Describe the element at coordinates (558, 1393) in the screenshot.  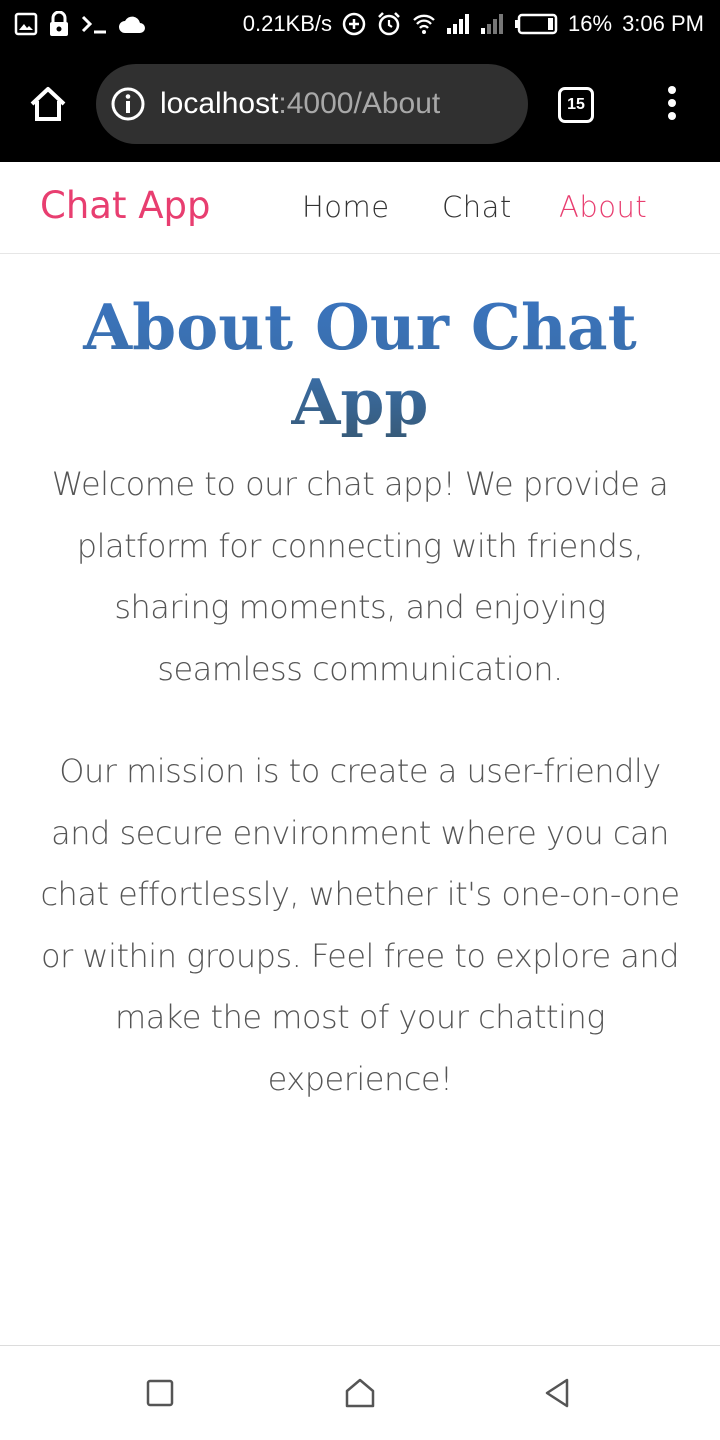
I see `back-icon` at that location.